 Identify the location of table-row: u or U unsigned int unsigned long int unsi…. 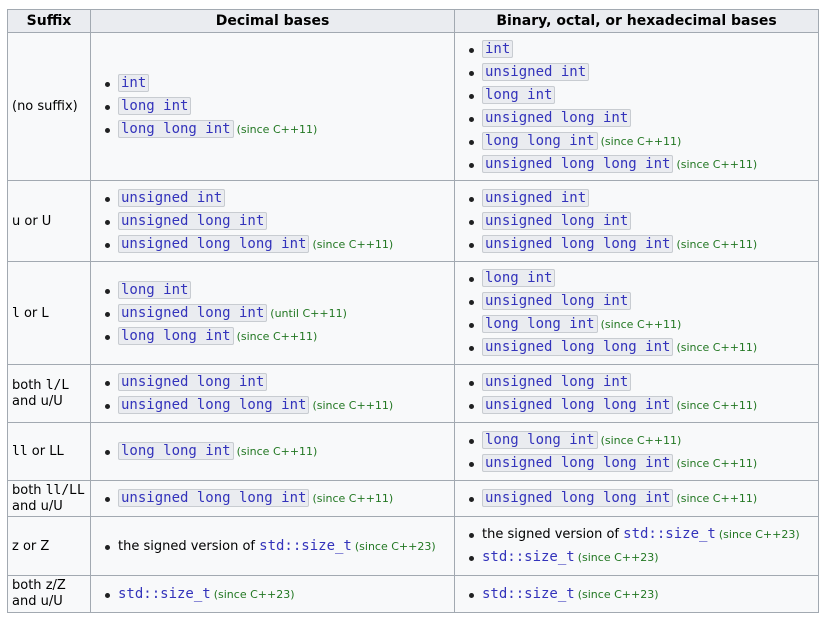
(413, 221).